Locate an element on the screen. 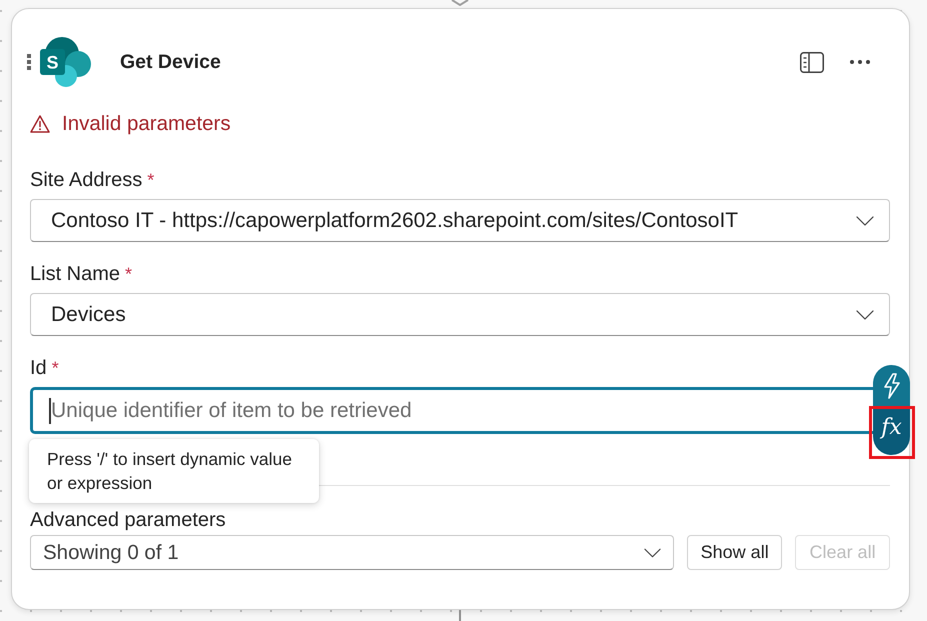  error-message: Invalid parameters is located at coordinates (146, 124).